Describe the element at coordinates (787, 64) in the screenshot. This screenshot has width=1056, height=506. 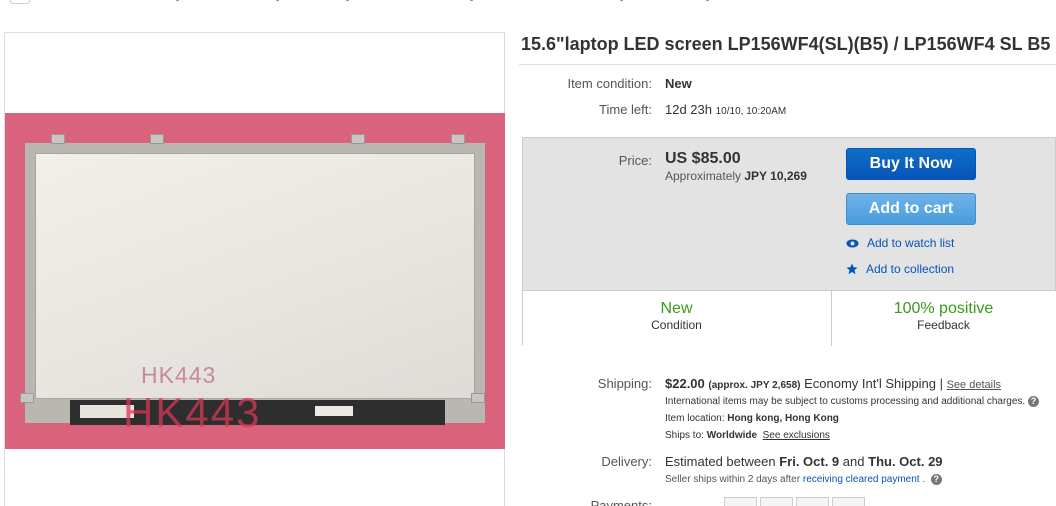
I see `title-divider` at that location.